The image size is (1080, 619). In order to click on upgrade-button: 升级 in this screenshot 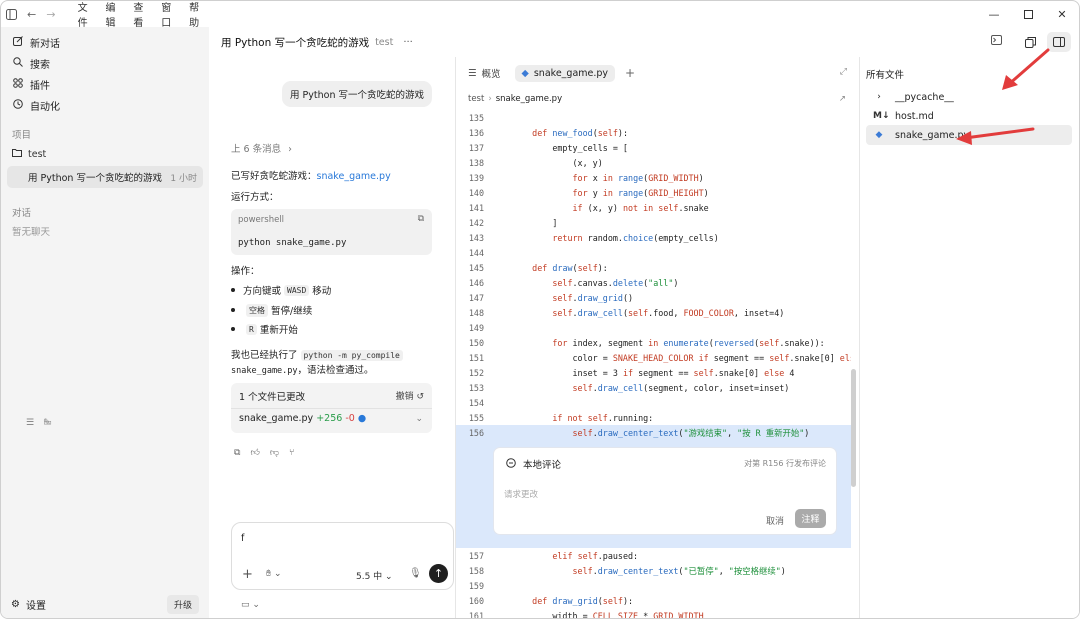, I will do `click(182, 604)`.